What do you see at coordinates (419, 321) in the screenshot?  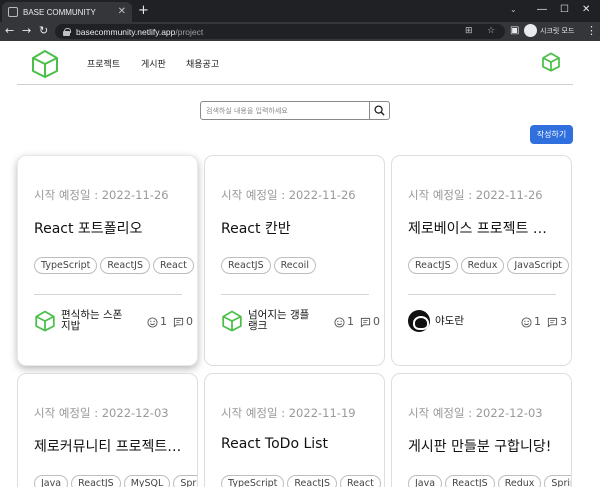 I see `author-avatar` at bounding box center [419, 321].